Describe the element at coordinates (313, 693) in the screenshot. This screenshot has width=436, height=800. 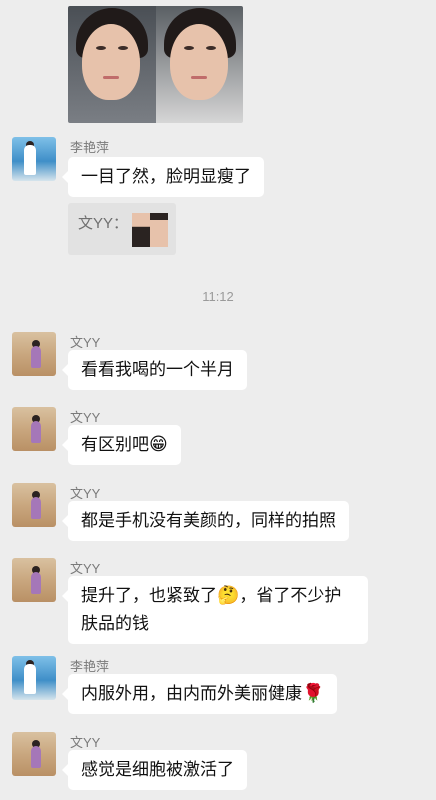
I see `rose-emoji-icon: 🌹` at that location.